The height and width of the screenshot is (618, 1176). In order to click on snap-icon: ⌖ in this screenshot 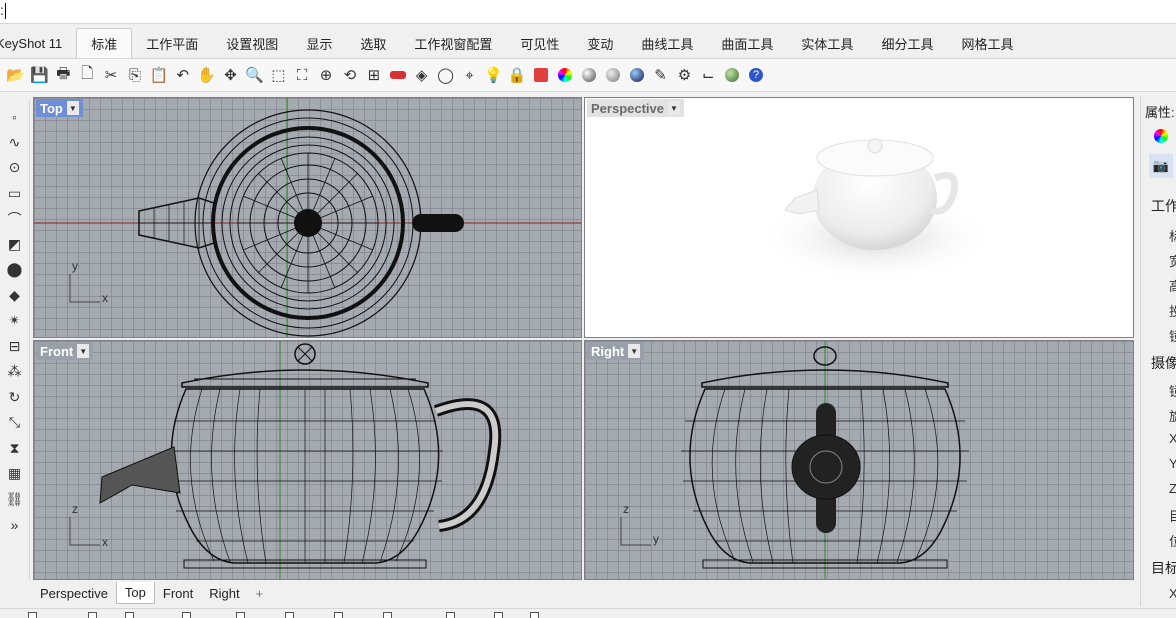, I will do `click(469, 75)`.